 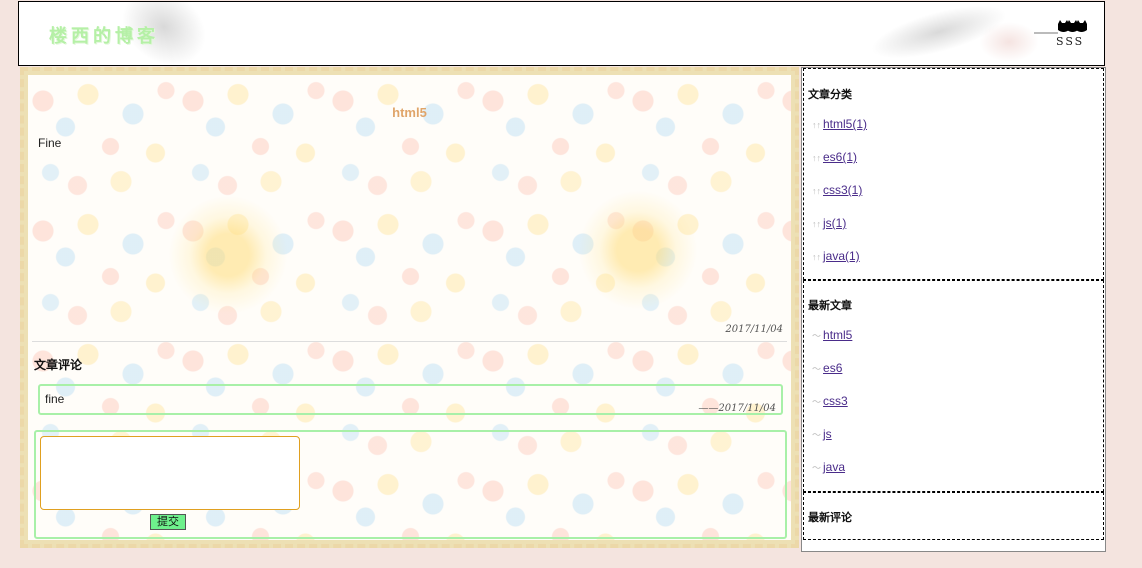 What do you see at coordinates (50, 143) in the screenshot?
I see `article-body: Fine` at bounding box center [50, 143].